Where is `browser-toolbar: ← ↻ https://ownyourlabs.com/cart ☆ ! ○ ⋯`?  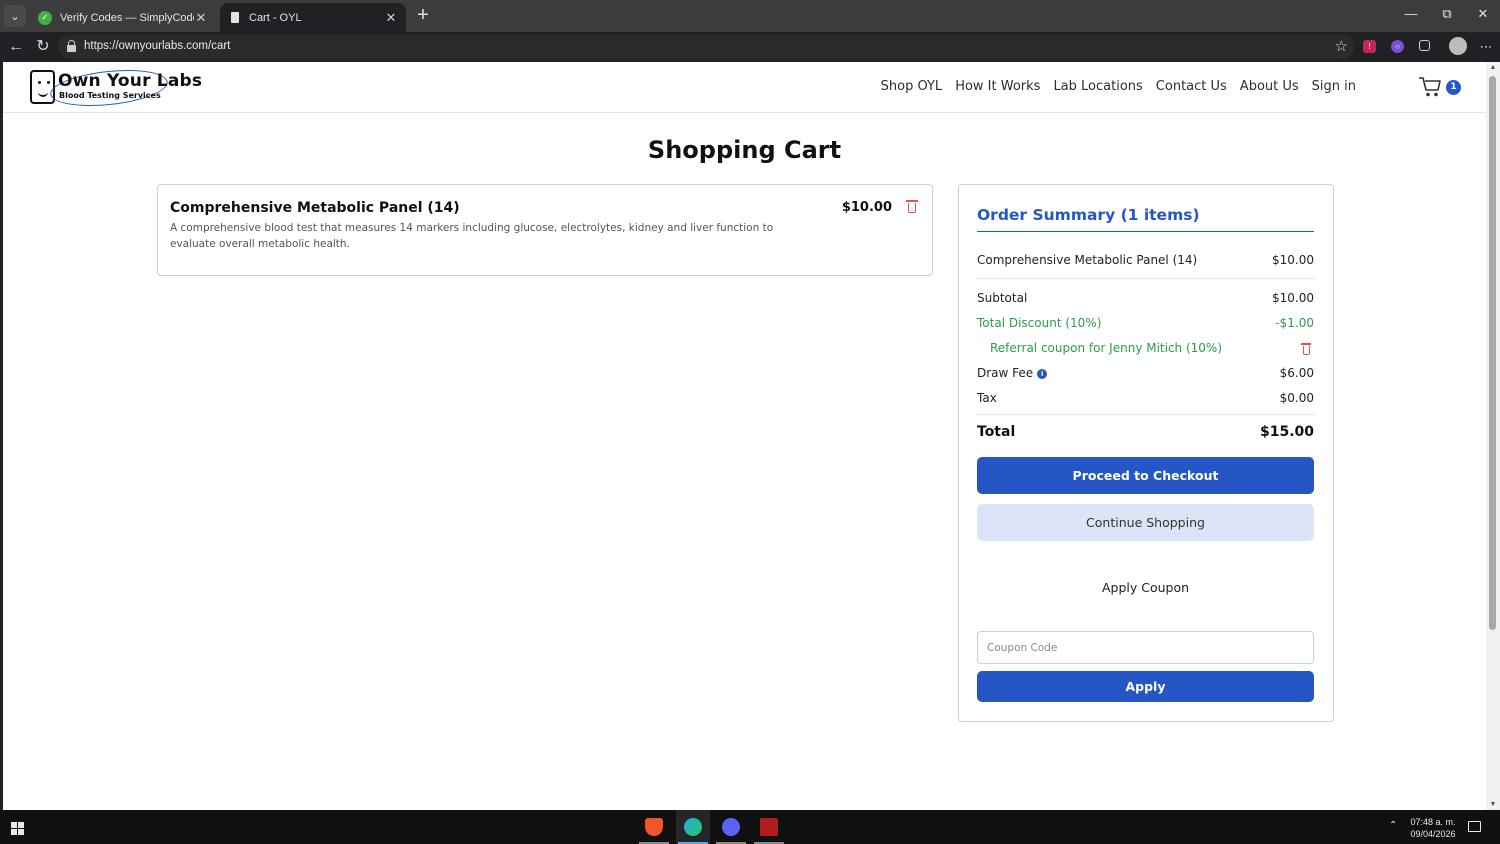 browser-toolbar: ← ↻ https://ownyourlabs.com/cart ☆ ! ○ ⋯ is located at coordinates (750, 47).